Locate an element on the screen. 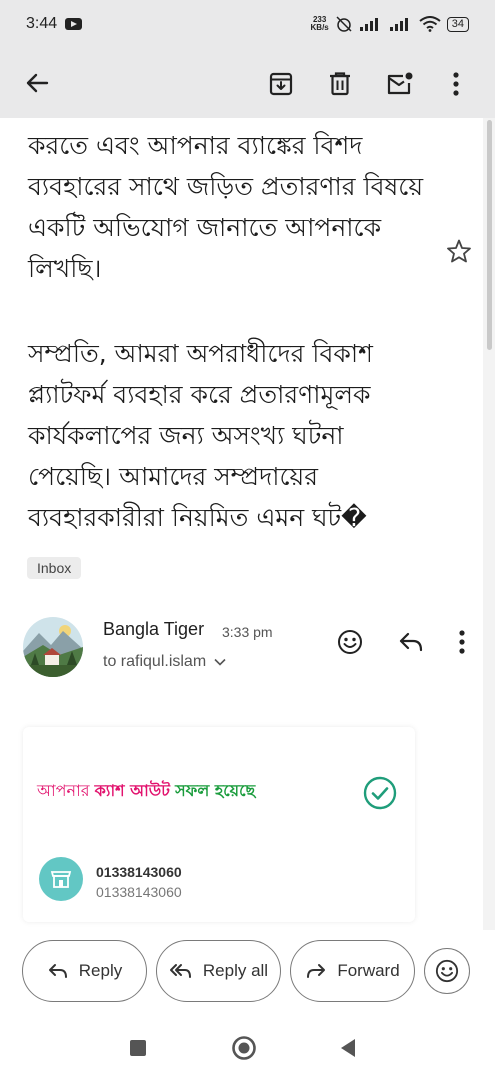 This screenshot has width=495, height=1080. more-options-button is located at coordinates (456, 84).